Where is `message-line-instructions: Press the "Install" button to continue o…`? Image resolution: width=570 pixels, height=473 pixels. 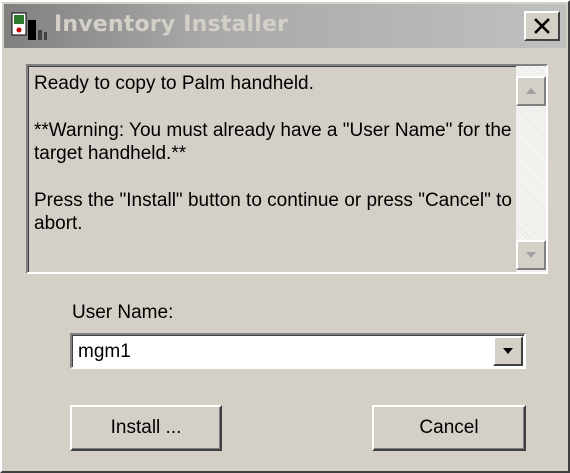
message-line-instructions: Press the "Install" button to continue o… is located at coordinates (273, 212).